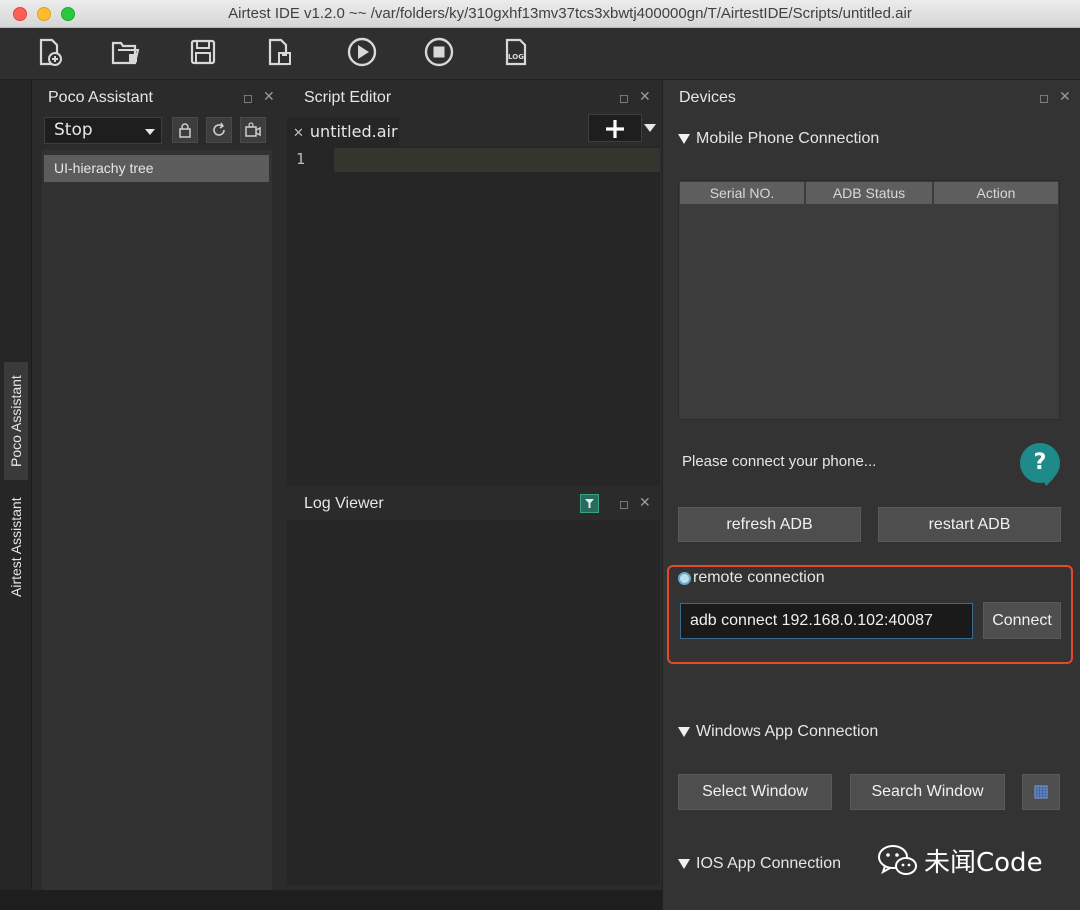  What do you see at coordinates (103, 130) in the screenshot?
I see `poco-mode-select: Stop` at bounding box center [103, 130].